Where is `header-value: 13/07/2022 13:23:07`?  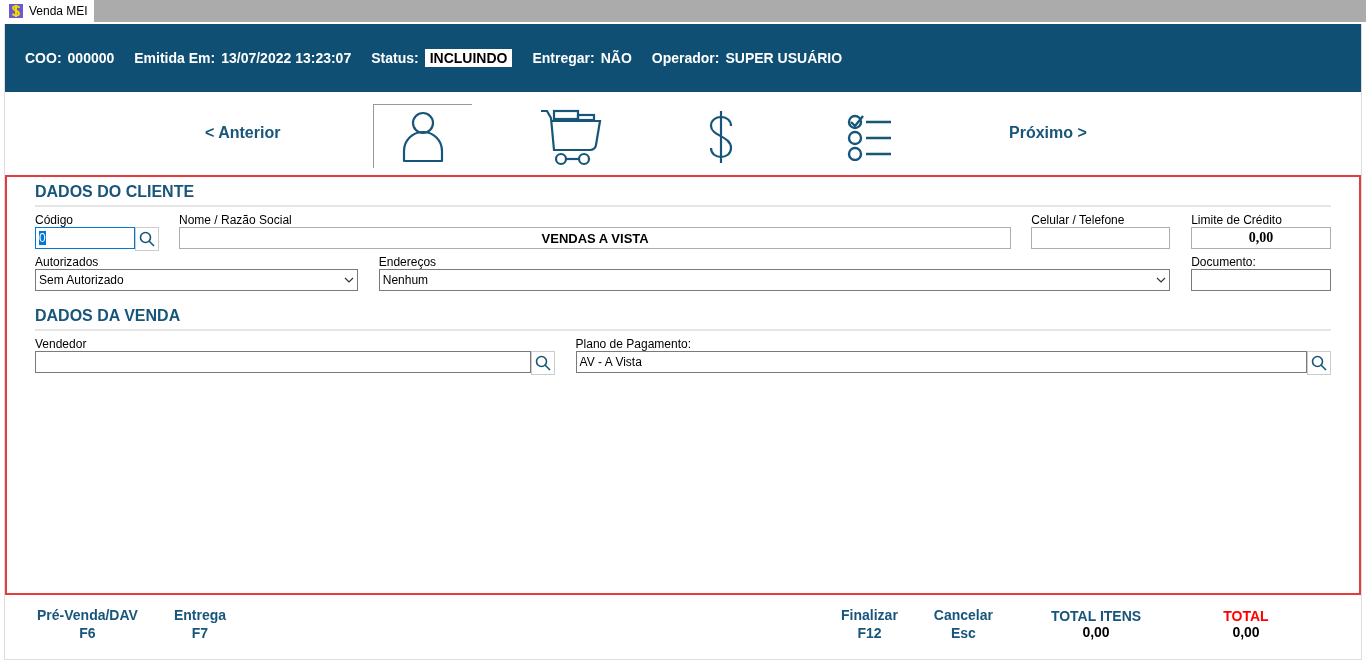 header-value: 13/07/2022 13:23:07 is located at coordinates (286, 58).